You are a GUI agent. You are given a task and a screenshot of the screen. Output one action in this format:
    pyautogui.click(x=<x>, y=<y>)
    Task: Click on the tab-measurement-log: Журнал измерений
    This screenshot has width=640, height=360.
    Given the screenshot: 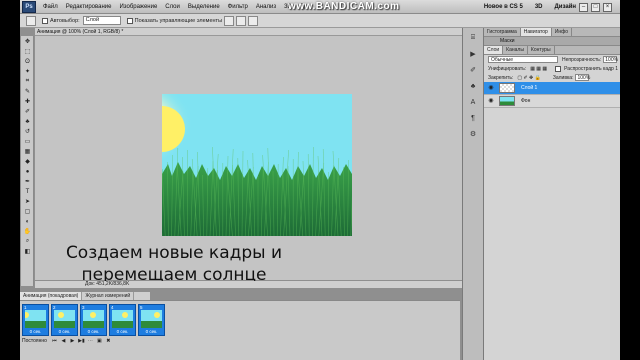 What is the action you would take?
    pyautogui.click(x=108, y=296)
    